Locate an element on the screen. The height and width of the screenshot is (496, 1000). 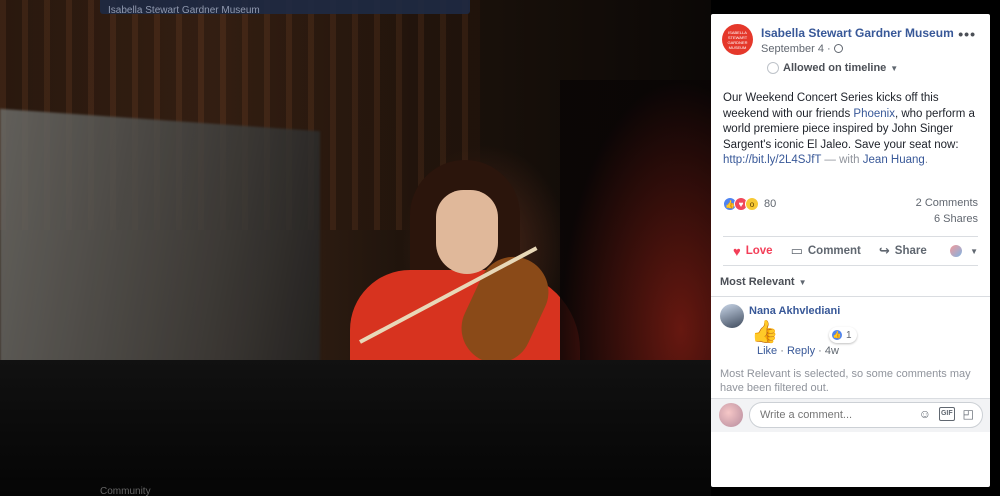
gif-icon: GIF is located at coordinates (946, 414).